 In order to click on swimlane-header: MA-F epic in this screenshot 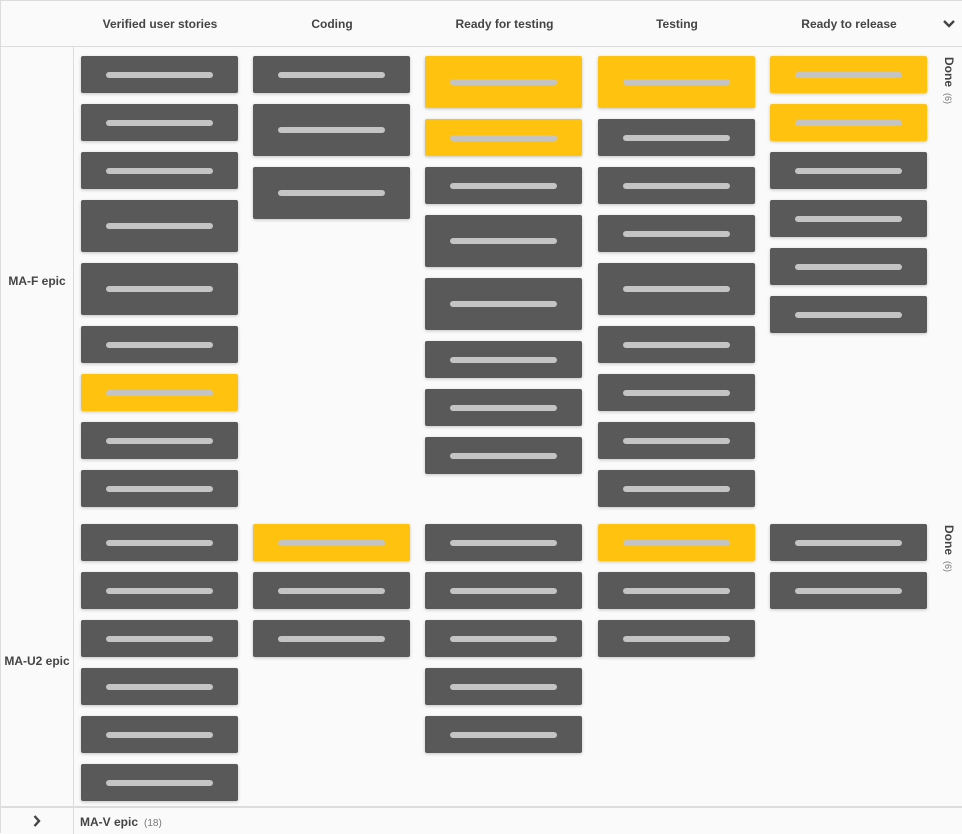, I will do `click(37, 281)`.